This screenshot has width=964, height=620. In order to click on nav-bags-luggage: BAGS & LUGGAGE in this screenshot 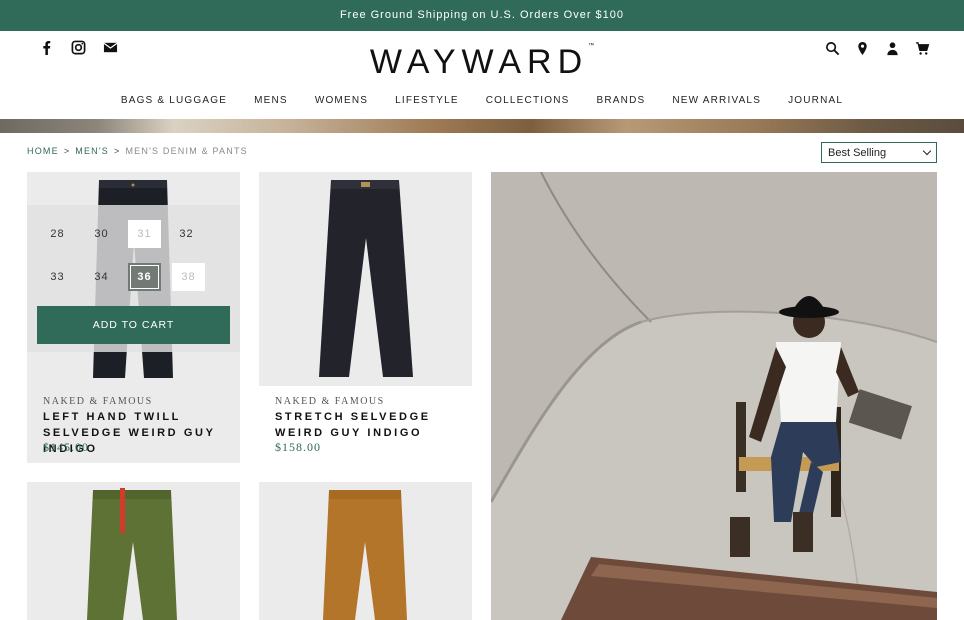, I will do `click(174, 100)`.